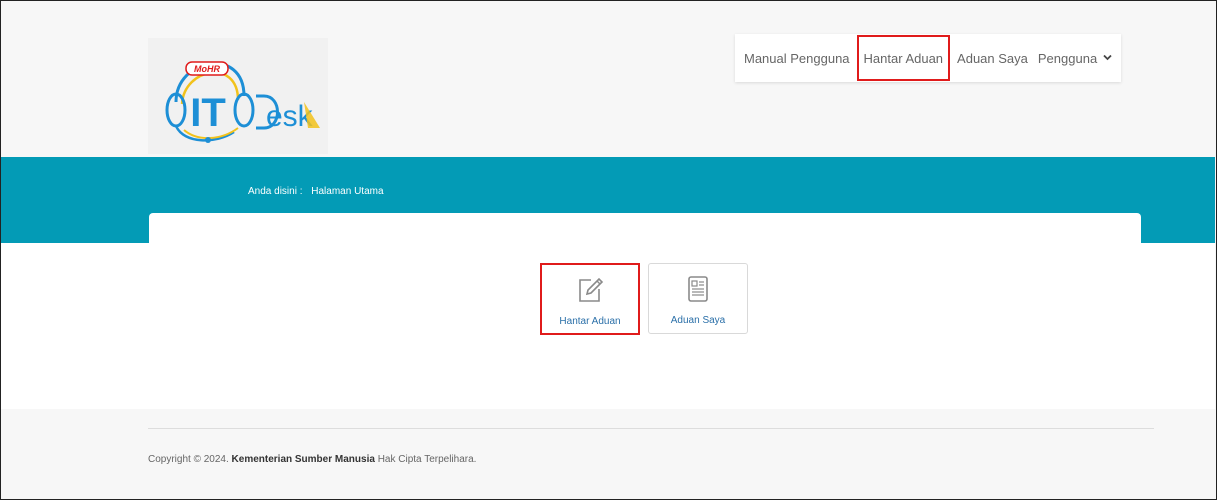 The height and width of the screenshot is (500, 1217). I want to click on nav-manual-pengguna-label: Manual Pengguna, so click(797, 58).